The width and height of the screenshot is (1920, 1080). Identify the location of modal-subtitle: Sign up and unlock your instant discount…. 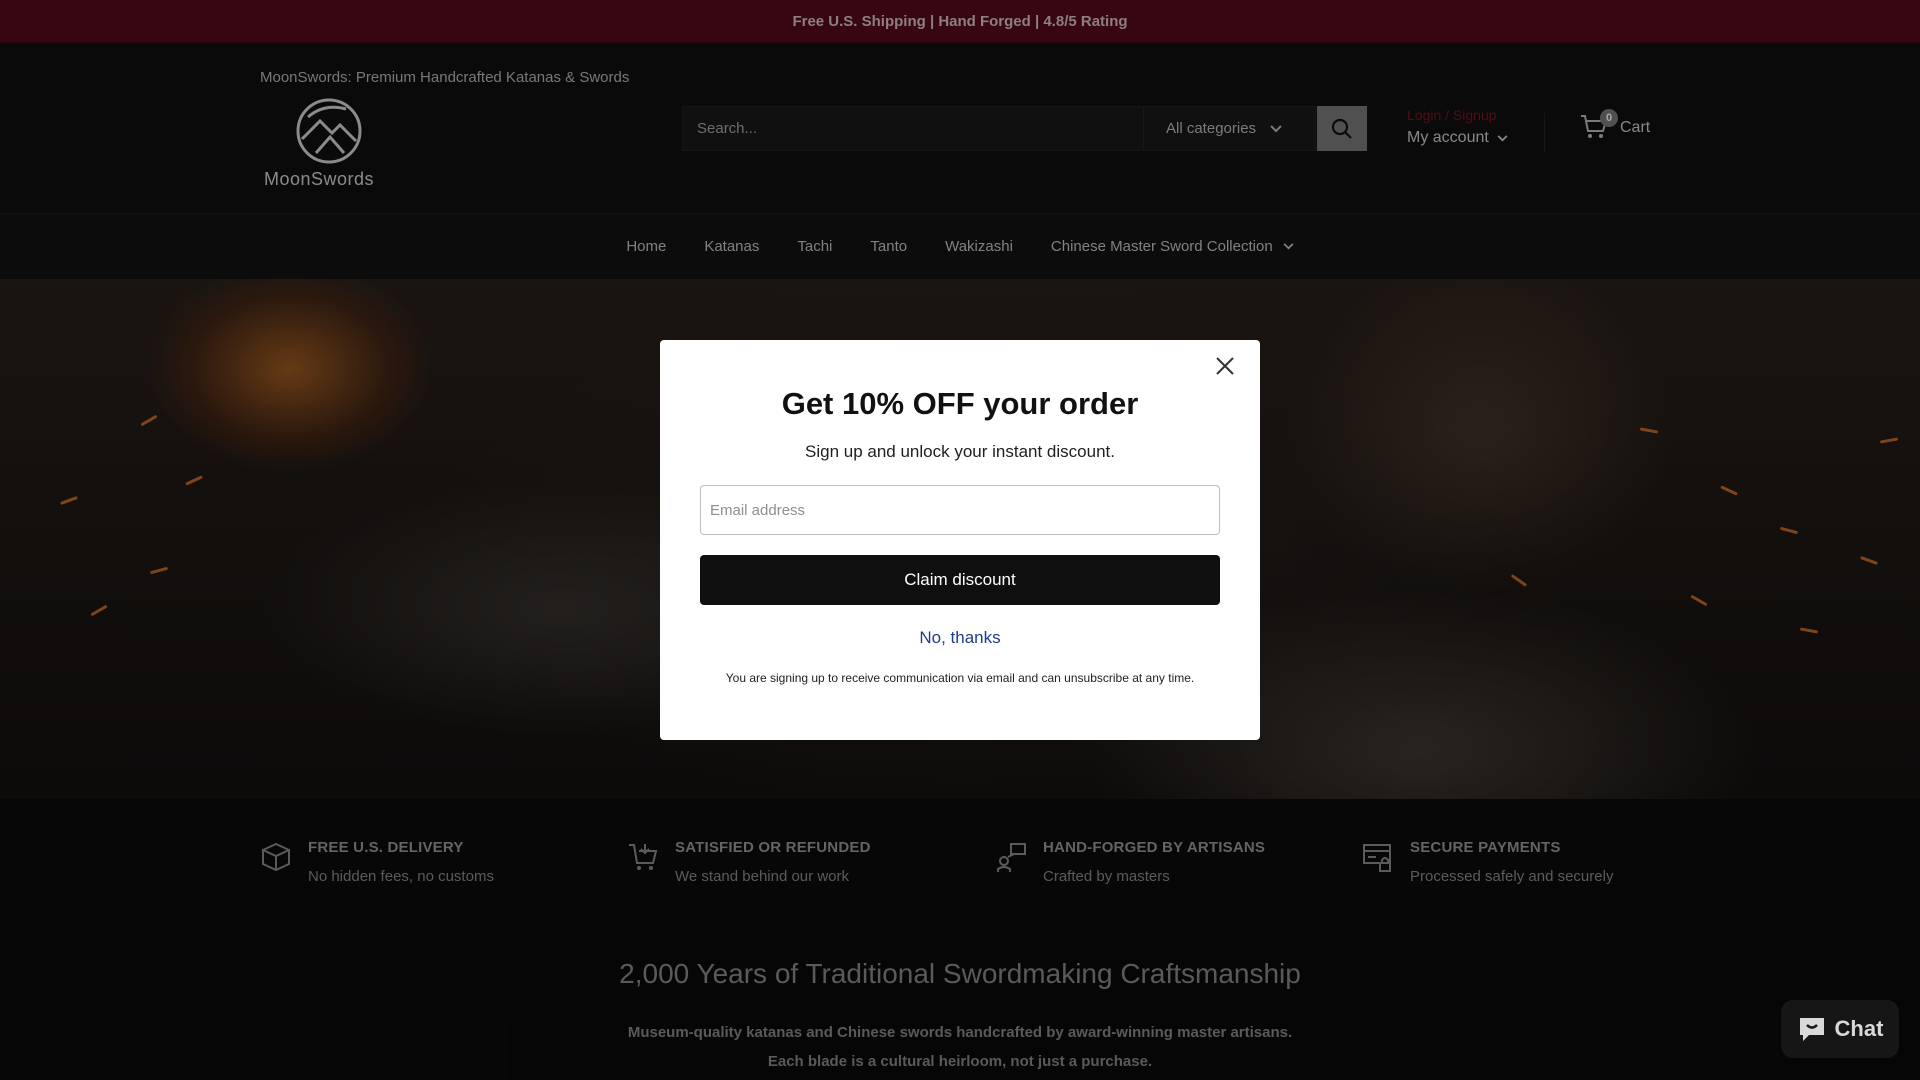
(960, 451).